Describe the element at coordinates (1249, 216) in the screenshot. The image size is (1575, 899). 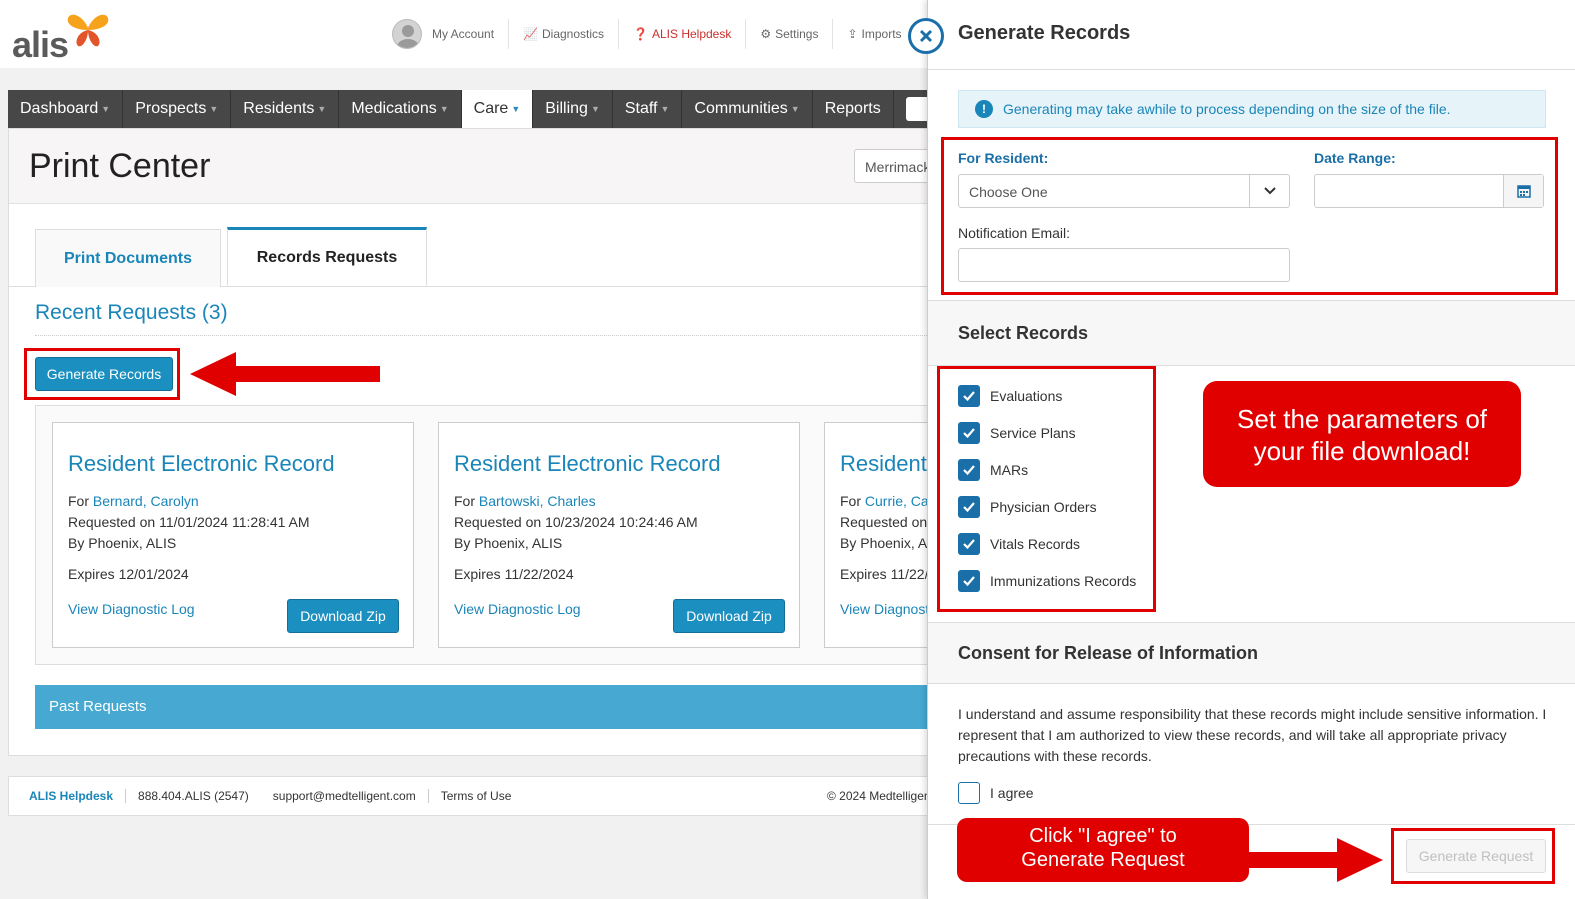
I see `annotation-box-parameters` at that location.